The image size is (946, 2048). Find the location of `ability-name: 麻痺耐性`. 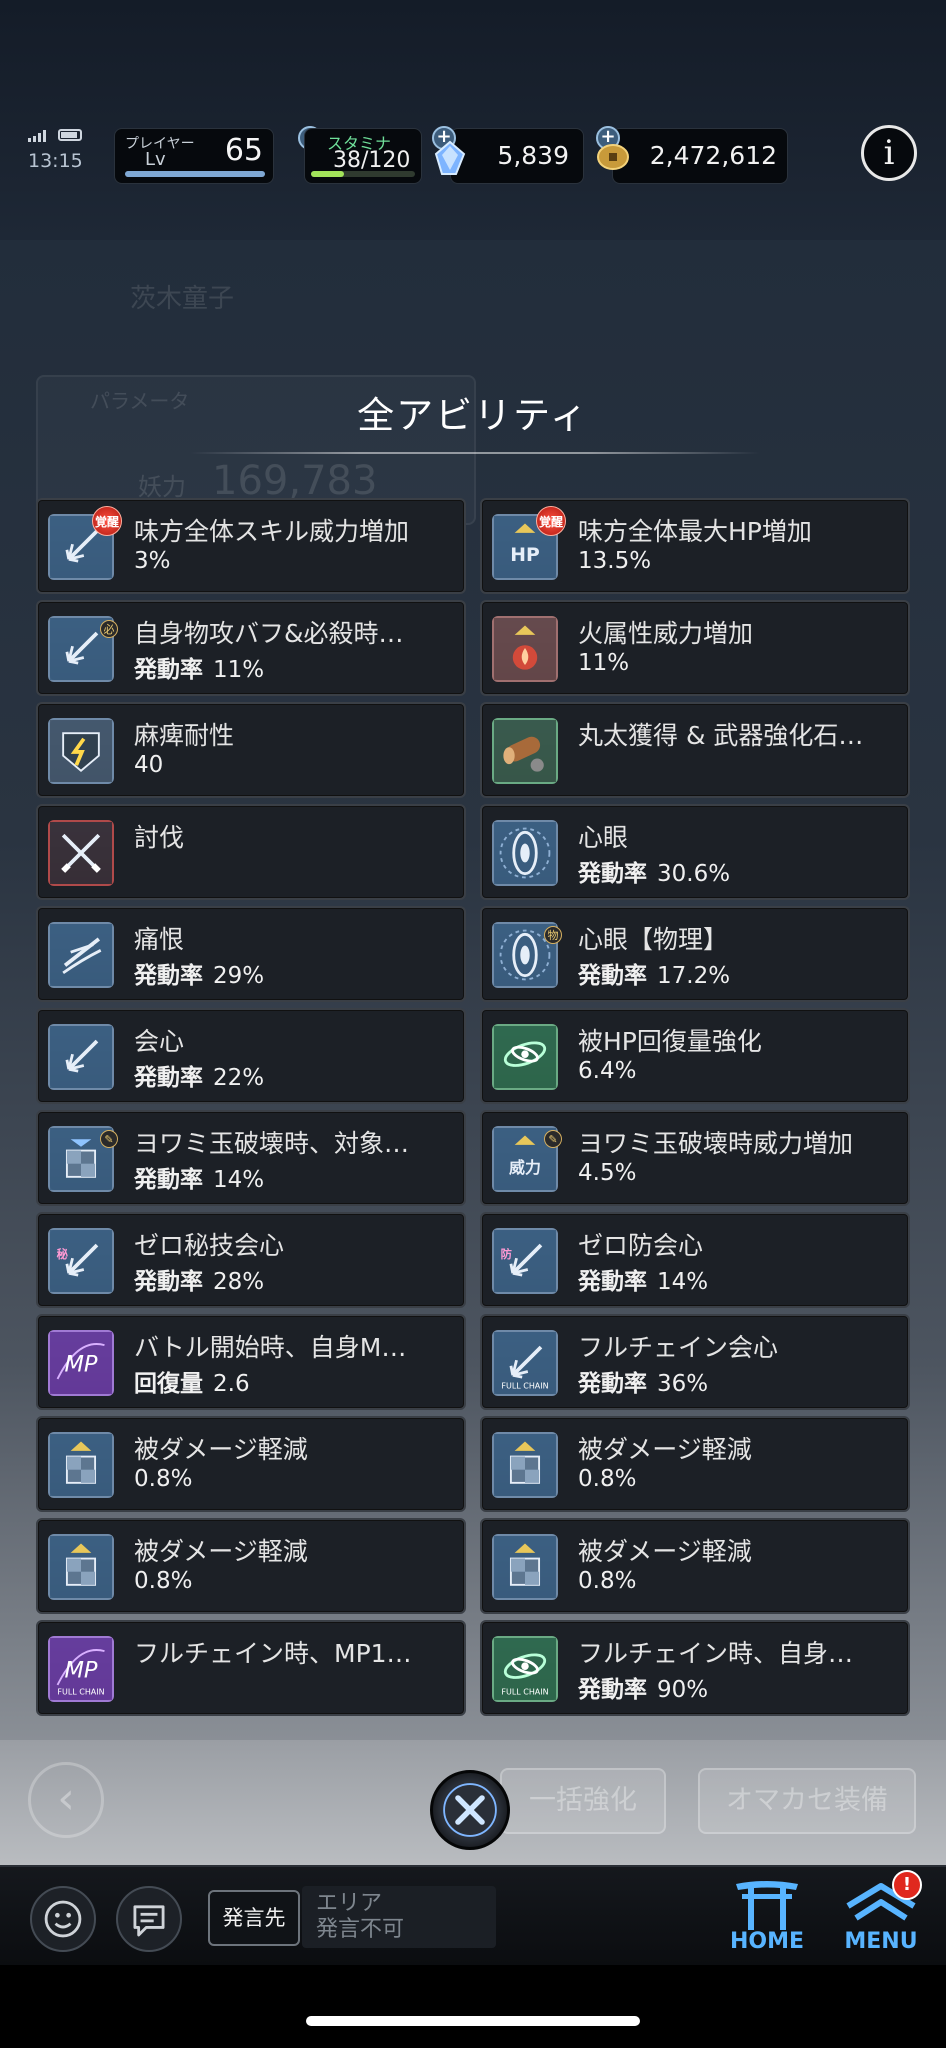

ability-name: 麻痺耐性 is located at coordinates (184, 735).